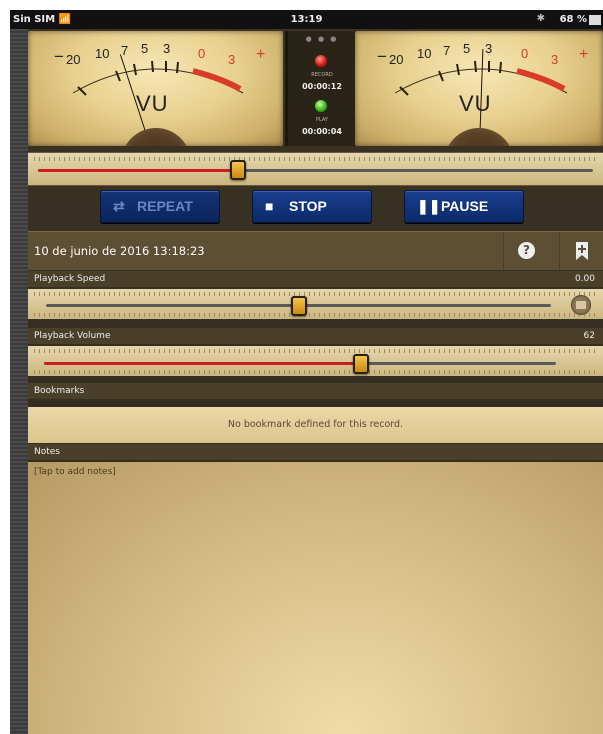 The width and height of the screenshot is (603, 734). What do you see at coordinates (70, 279) in the screenshot?
I see `playback-speed-label: Playback Speed` at bounding box center [70, 279].